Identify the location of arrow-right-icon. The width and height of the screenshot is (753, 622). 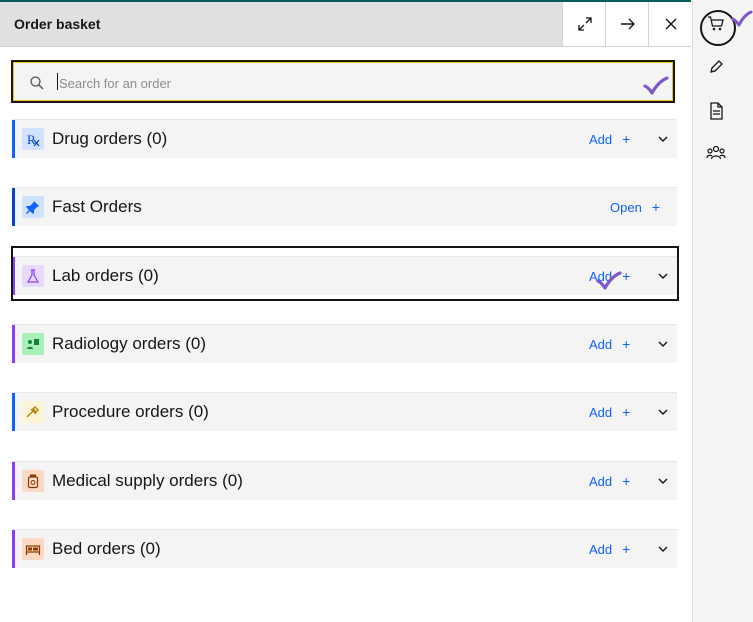
(627, 24).